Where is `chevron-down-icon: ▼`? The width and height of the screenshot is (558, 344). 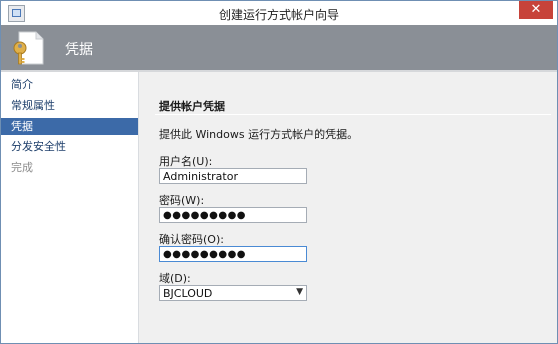
chevron-down-icon: ▼ is located at coordinates (299, 292).